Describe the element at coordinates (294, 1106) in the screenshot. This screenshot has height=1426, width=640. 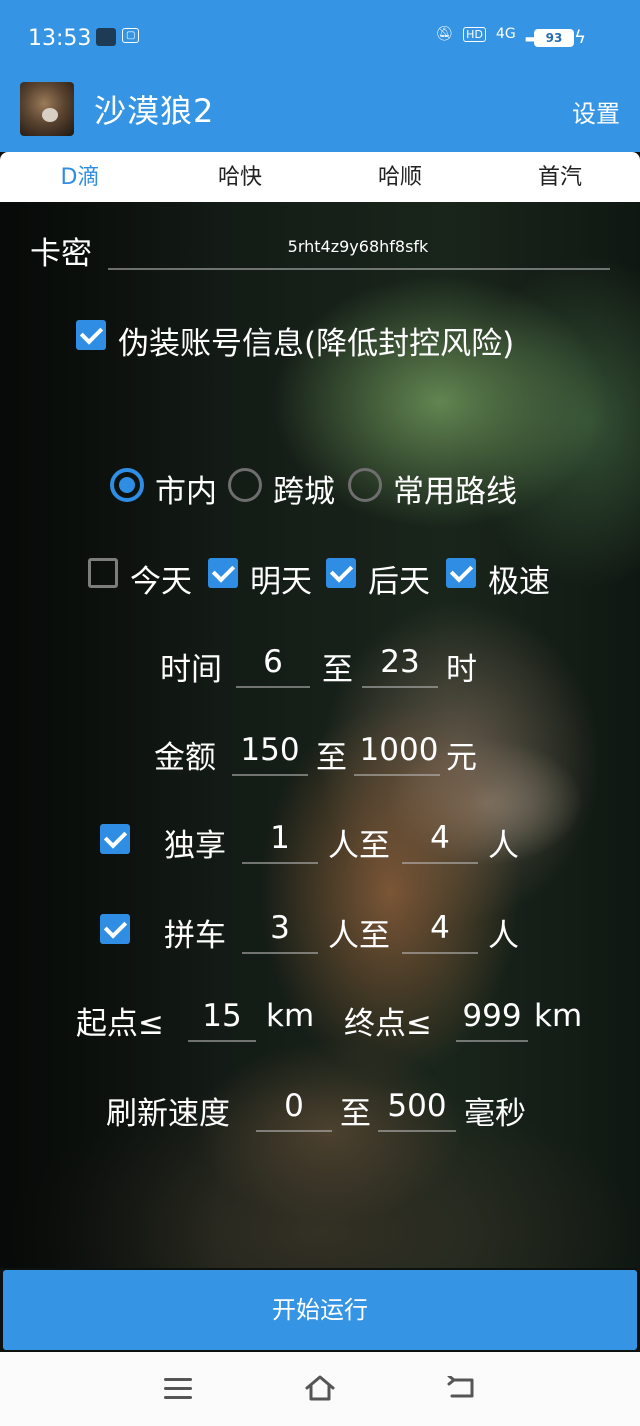
I see `refresh-from-input: 0` at that location.